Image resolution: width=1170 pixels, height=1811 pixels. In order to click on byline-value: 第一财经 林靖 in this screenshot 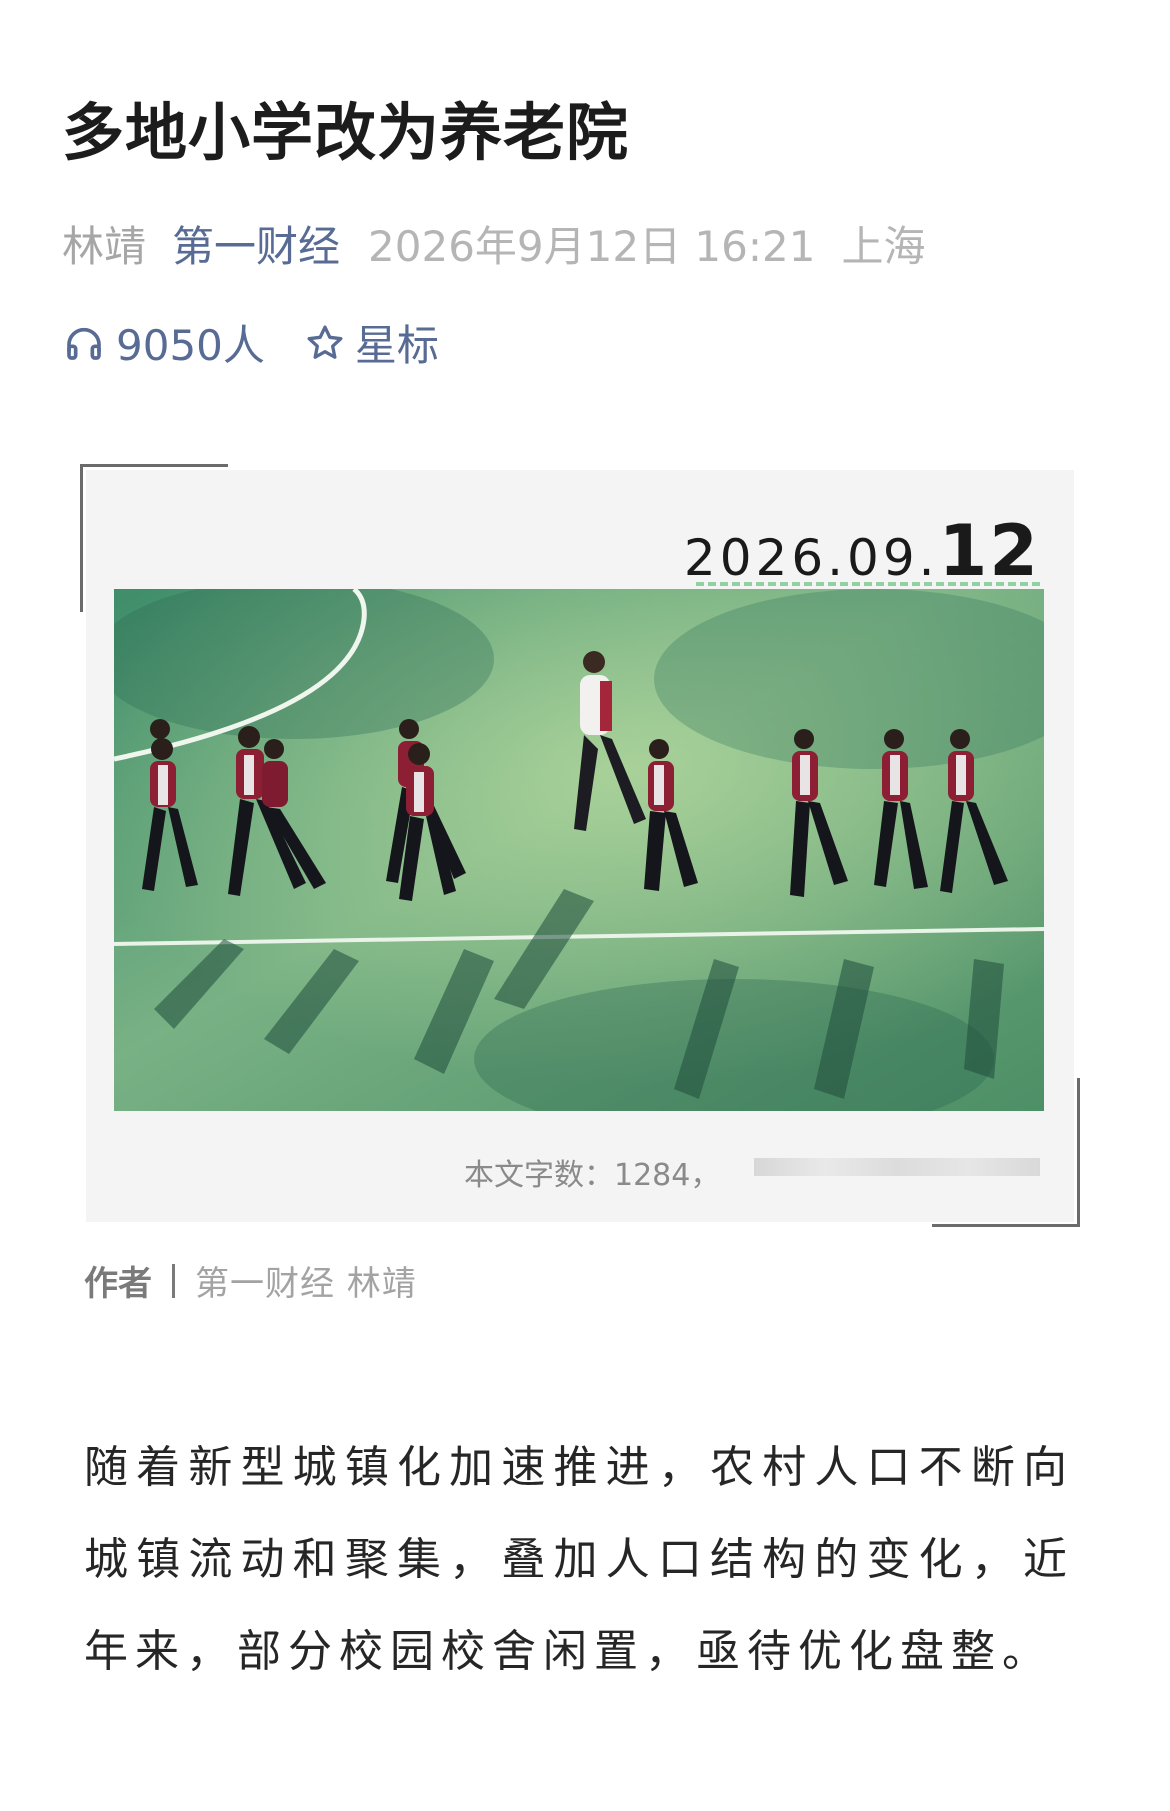, I will do `click(306, 1284)`.